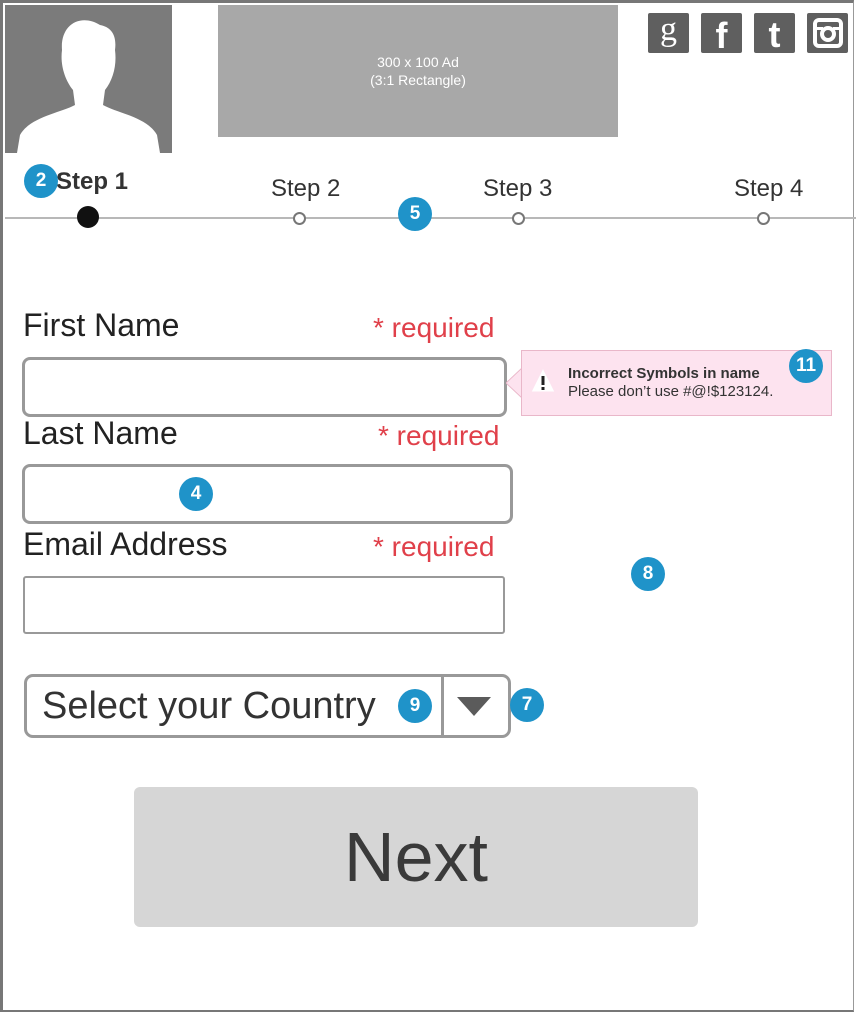  I want to click on step-4-label: Step 4, so click(768, 189).